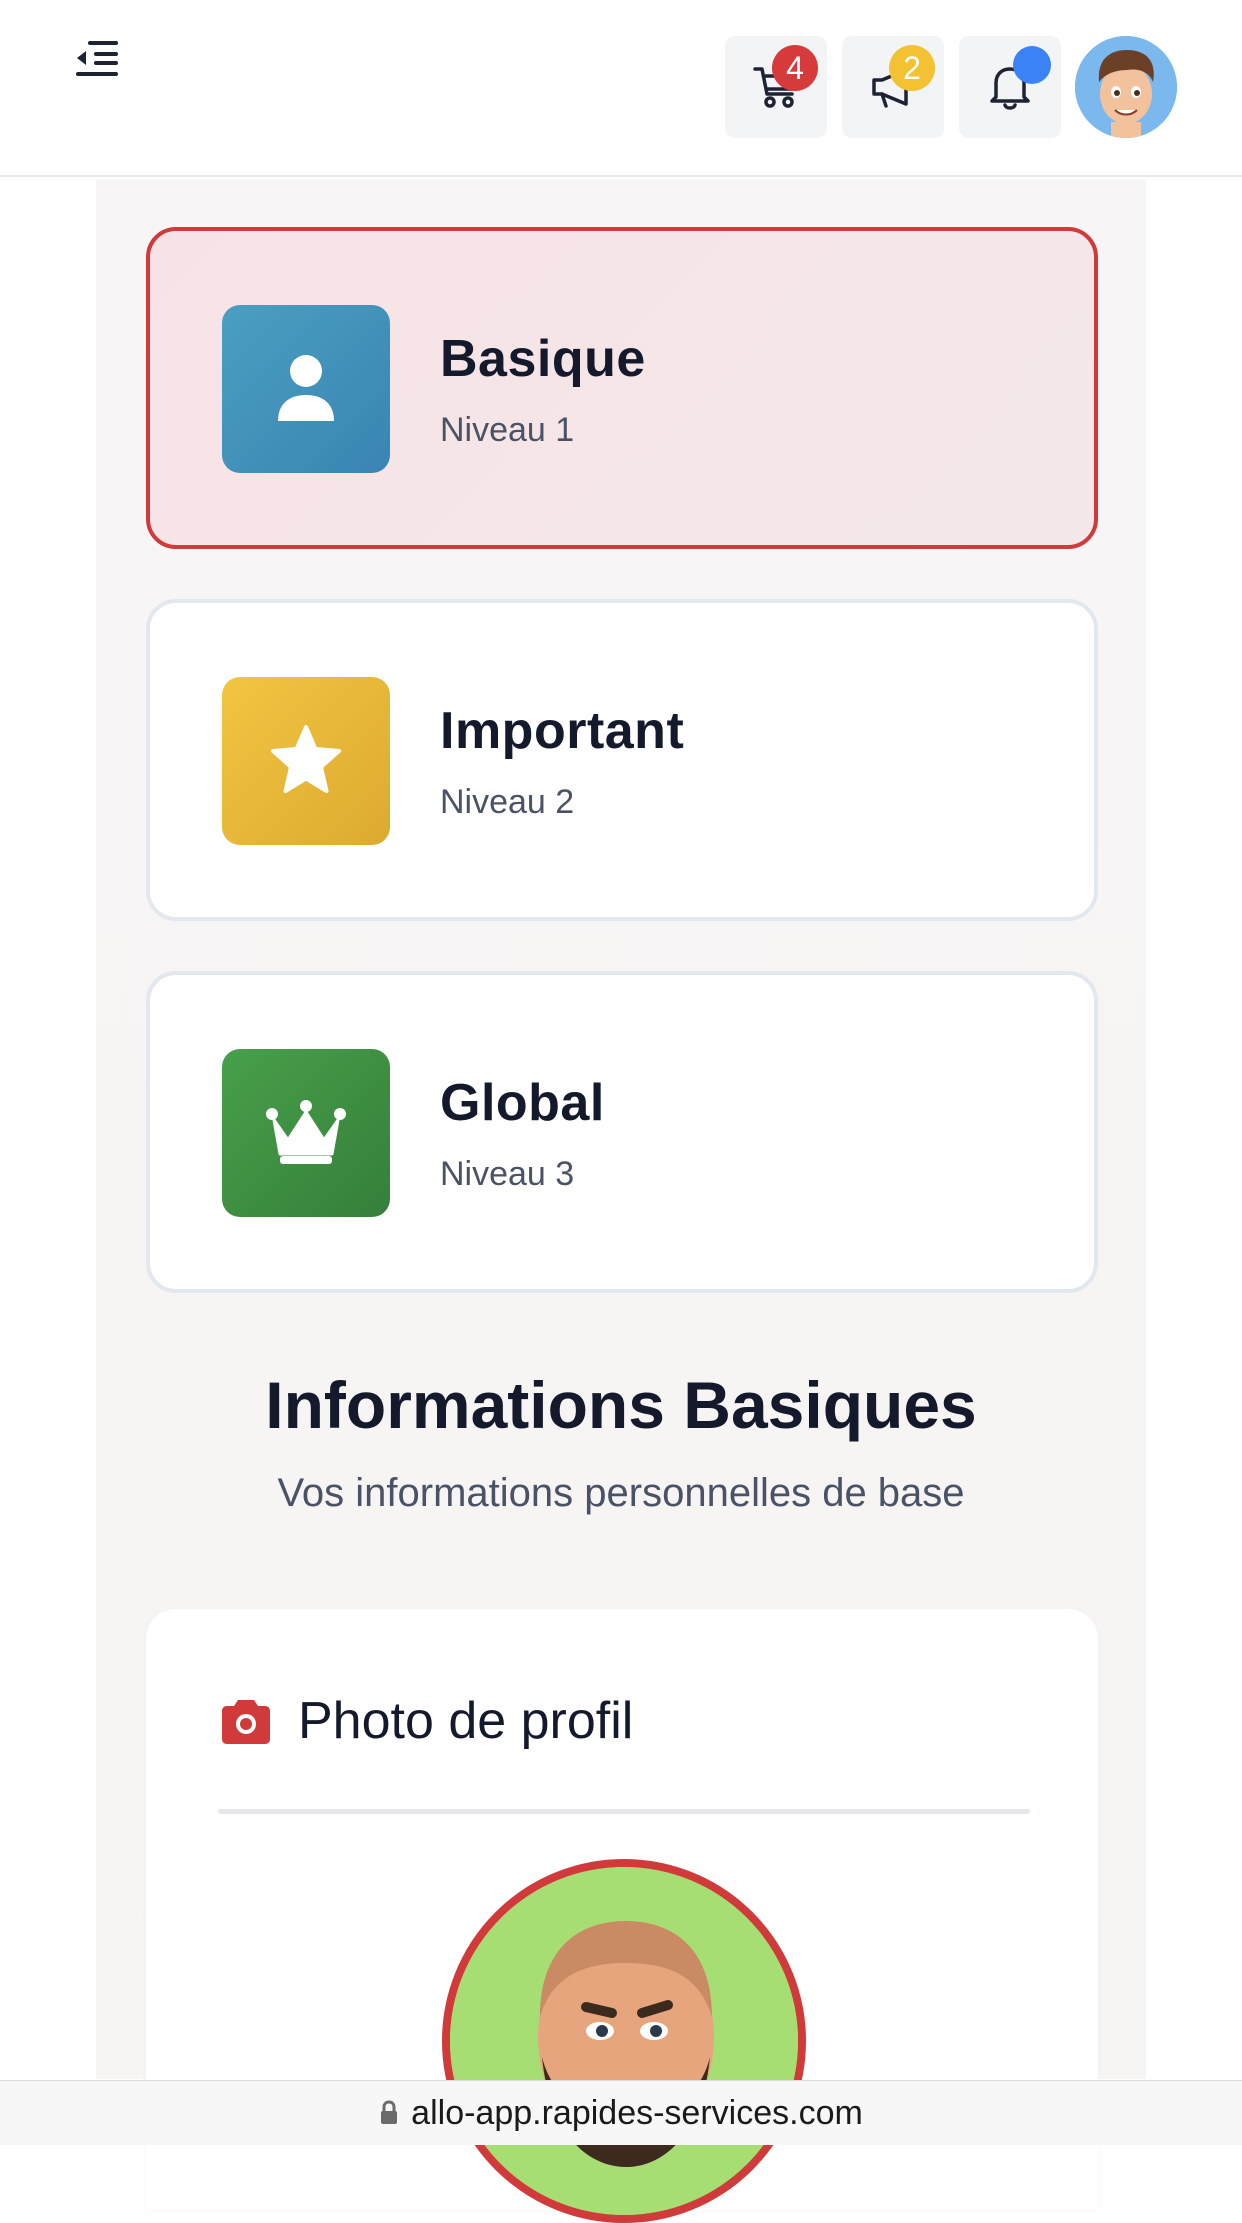 This screenshot has height=2223, width=1242. I want to click on level-title: Important, so click(562, 731).